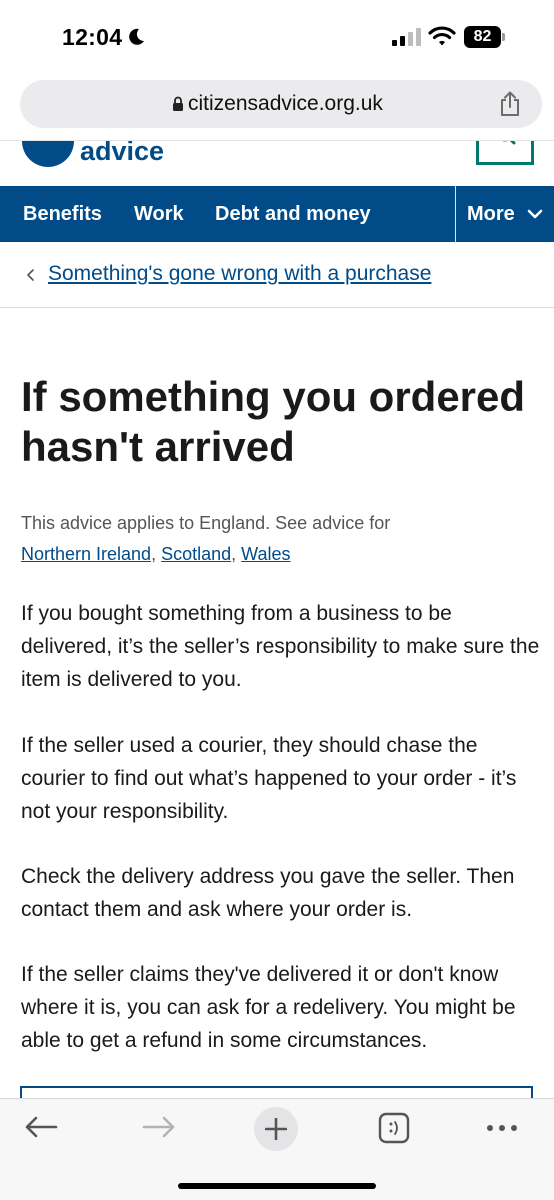  Describe the element at coordinates (394, 1128) in the screenshot. I see `tabs-icon` at that location.